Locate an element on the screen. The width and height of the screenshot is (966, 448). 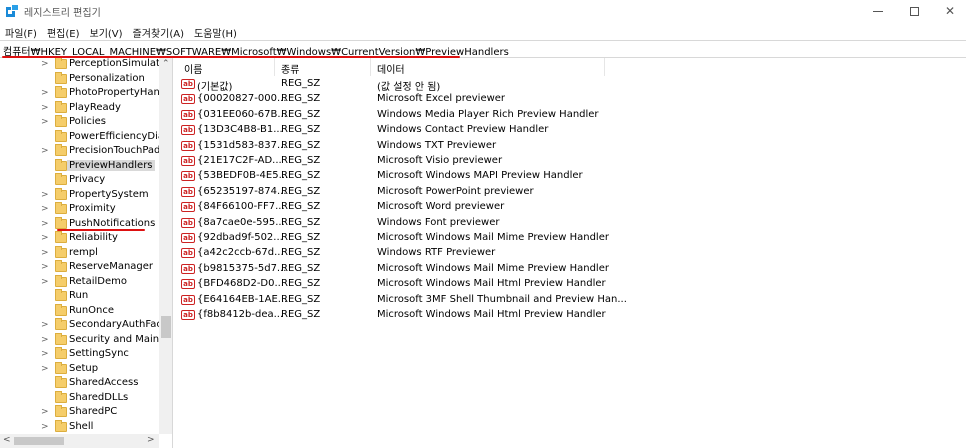
tree-item: > SharedPC is located at coordinates (80, 413).